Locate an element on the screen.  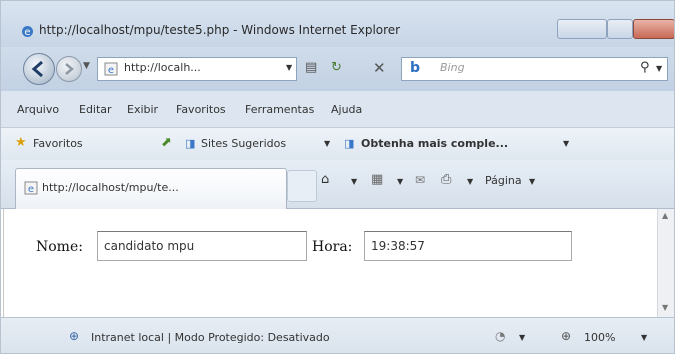
print-icon: ⎙ is located at coordinates (446, 179).